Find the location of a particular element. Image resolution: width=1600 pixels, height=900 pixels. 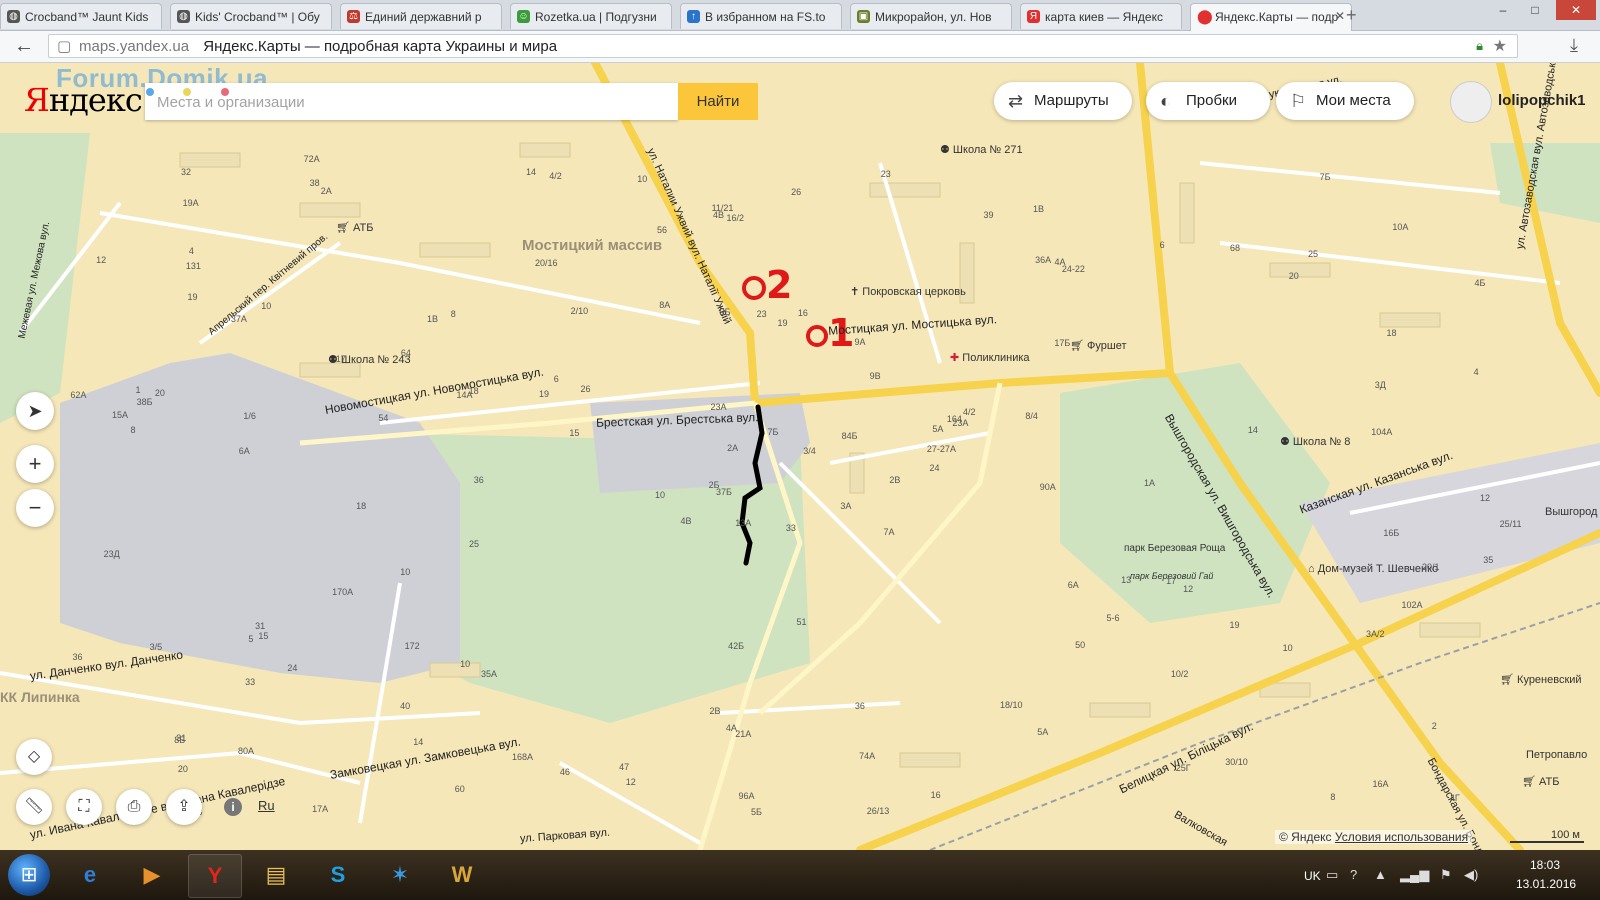

house-number: 7Б is located at coordinates (1325, 177).